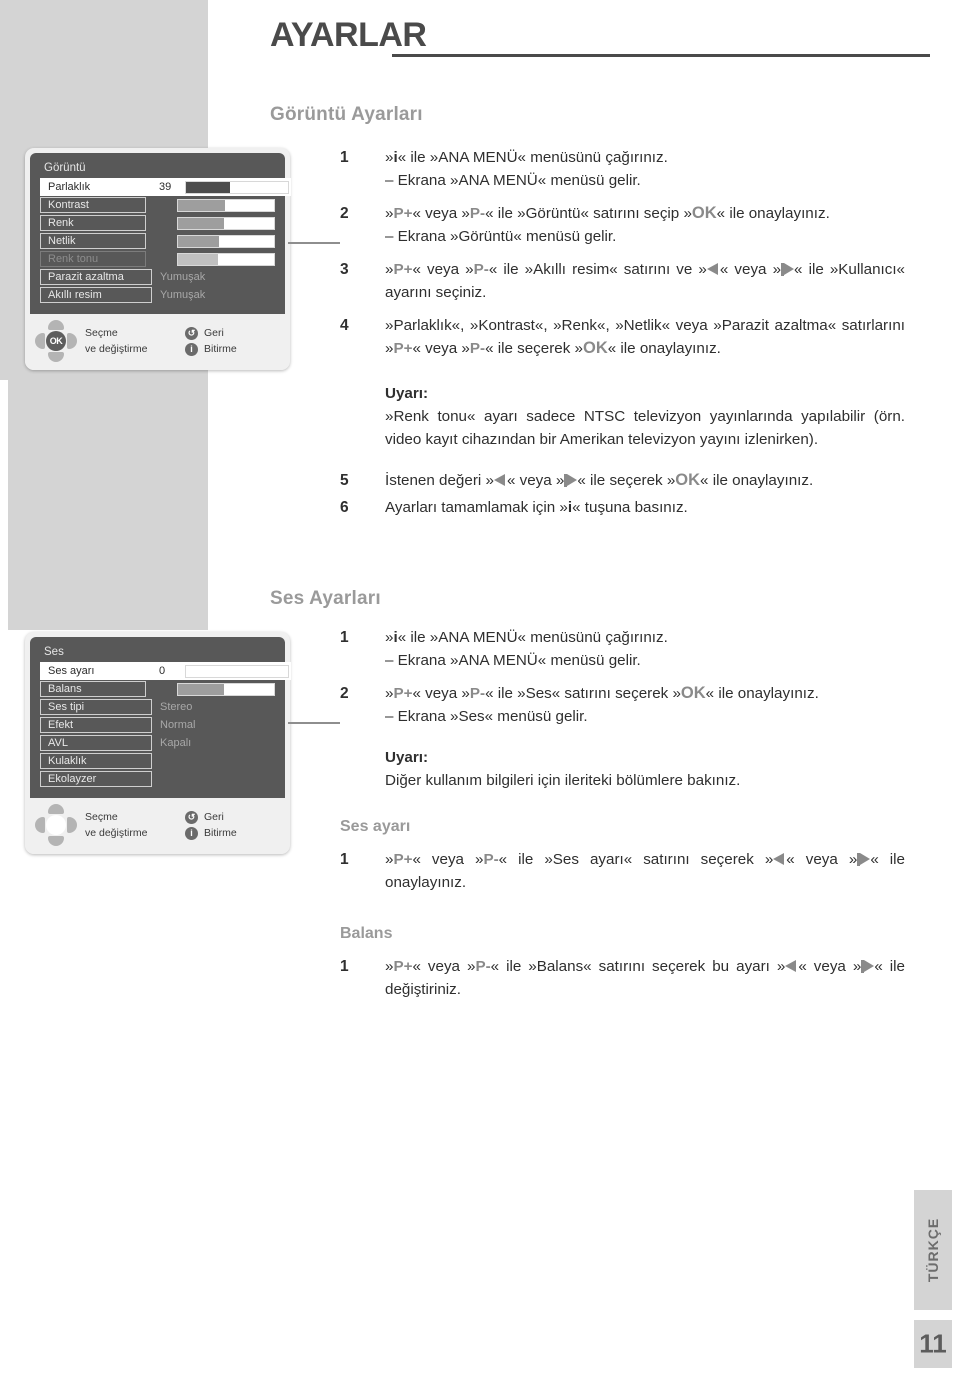 The height and width of the screenshot is (1386, 960). What do you see at coordinates (636, 859) in the screenshot?
I see `step-text-b: « ile »Ses ayarı« satırını seçerek »` at bounding box center [636, 859].